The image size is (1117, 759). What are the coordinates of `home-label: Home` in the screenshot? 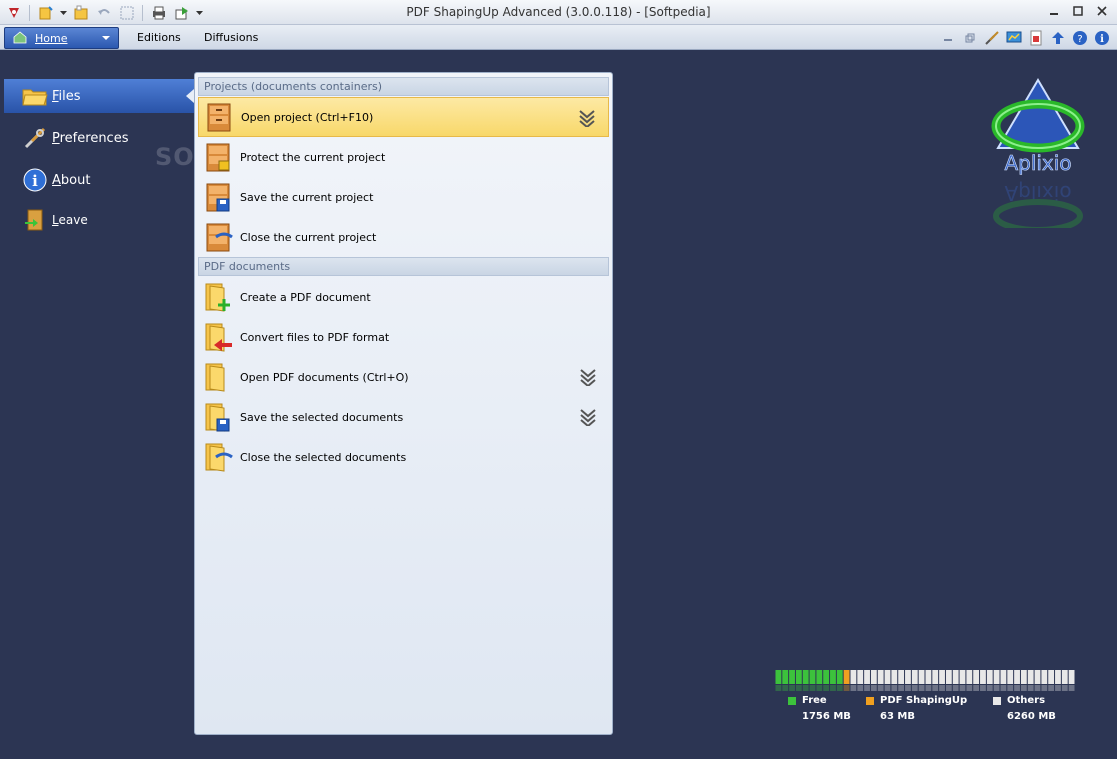 It's located at (51, 38).